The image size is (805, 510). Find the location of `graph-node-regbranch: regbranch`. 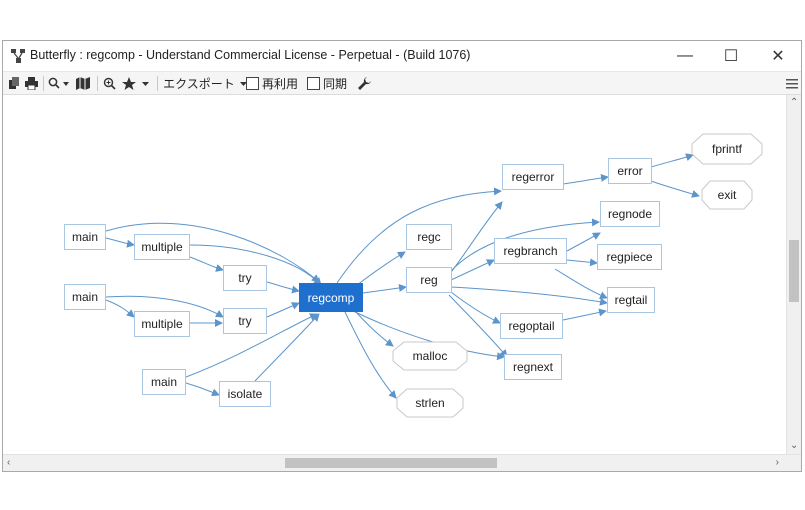

graph-node-regbranch: regbranch is located at coordinates (530, 251).